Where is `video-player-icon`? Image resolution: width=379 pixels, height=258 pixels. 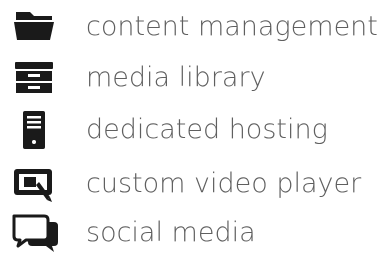 video-player-icon is located at coordinates (36, 184).